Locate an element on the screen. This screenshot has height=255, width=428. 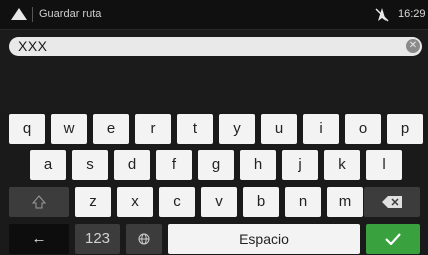
clear-icon: ✕ is located at coordinates (413, 46).